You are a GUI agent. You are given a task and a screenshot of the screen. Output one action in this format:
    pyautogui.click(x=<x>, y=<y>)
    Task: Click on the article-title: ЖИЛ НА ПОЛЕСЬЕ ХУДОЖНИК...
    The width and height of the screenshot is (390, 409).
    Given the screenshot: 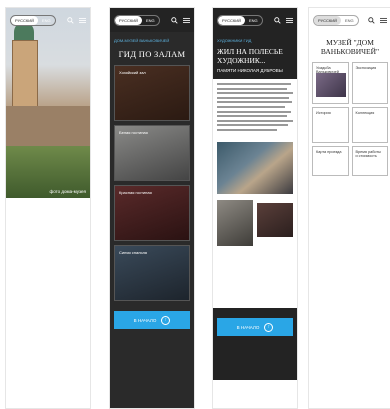 What is the action you would take?
    pyautogui.click(x=250, y=56)
    